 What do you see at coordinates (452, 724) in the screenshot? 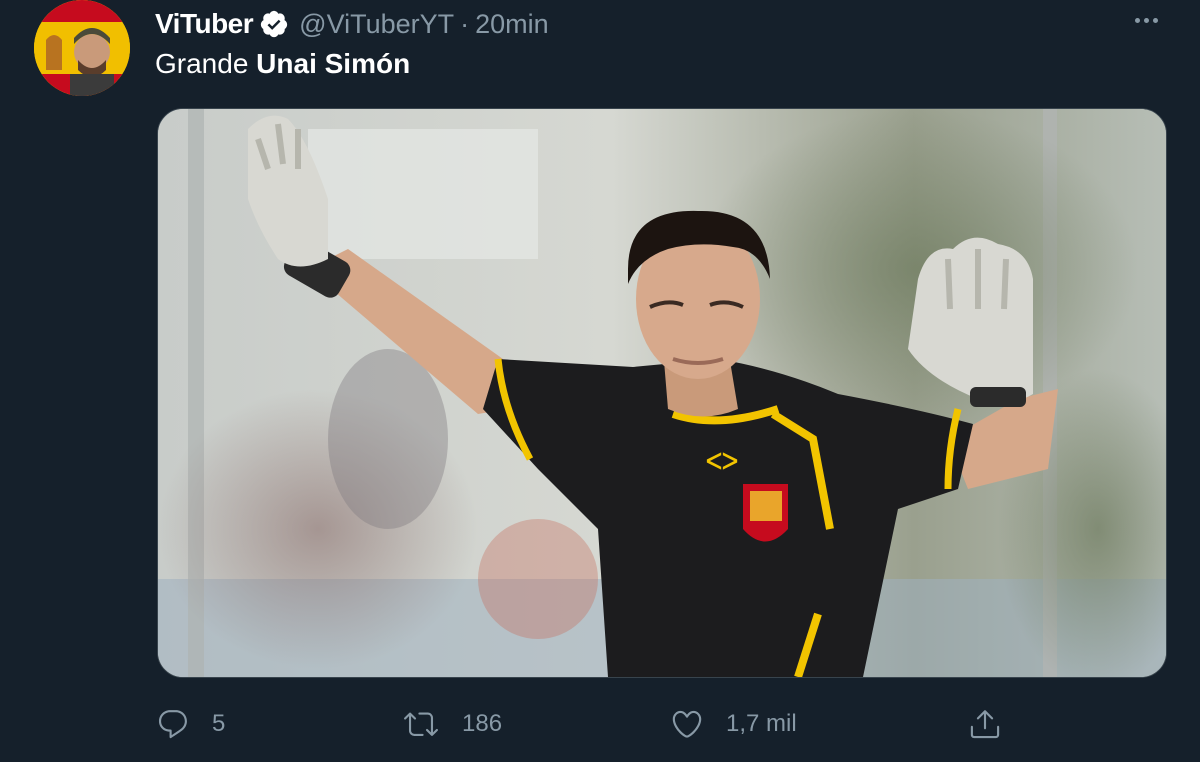
I see `retweet-button: 186` at bounding box center [452, 724].